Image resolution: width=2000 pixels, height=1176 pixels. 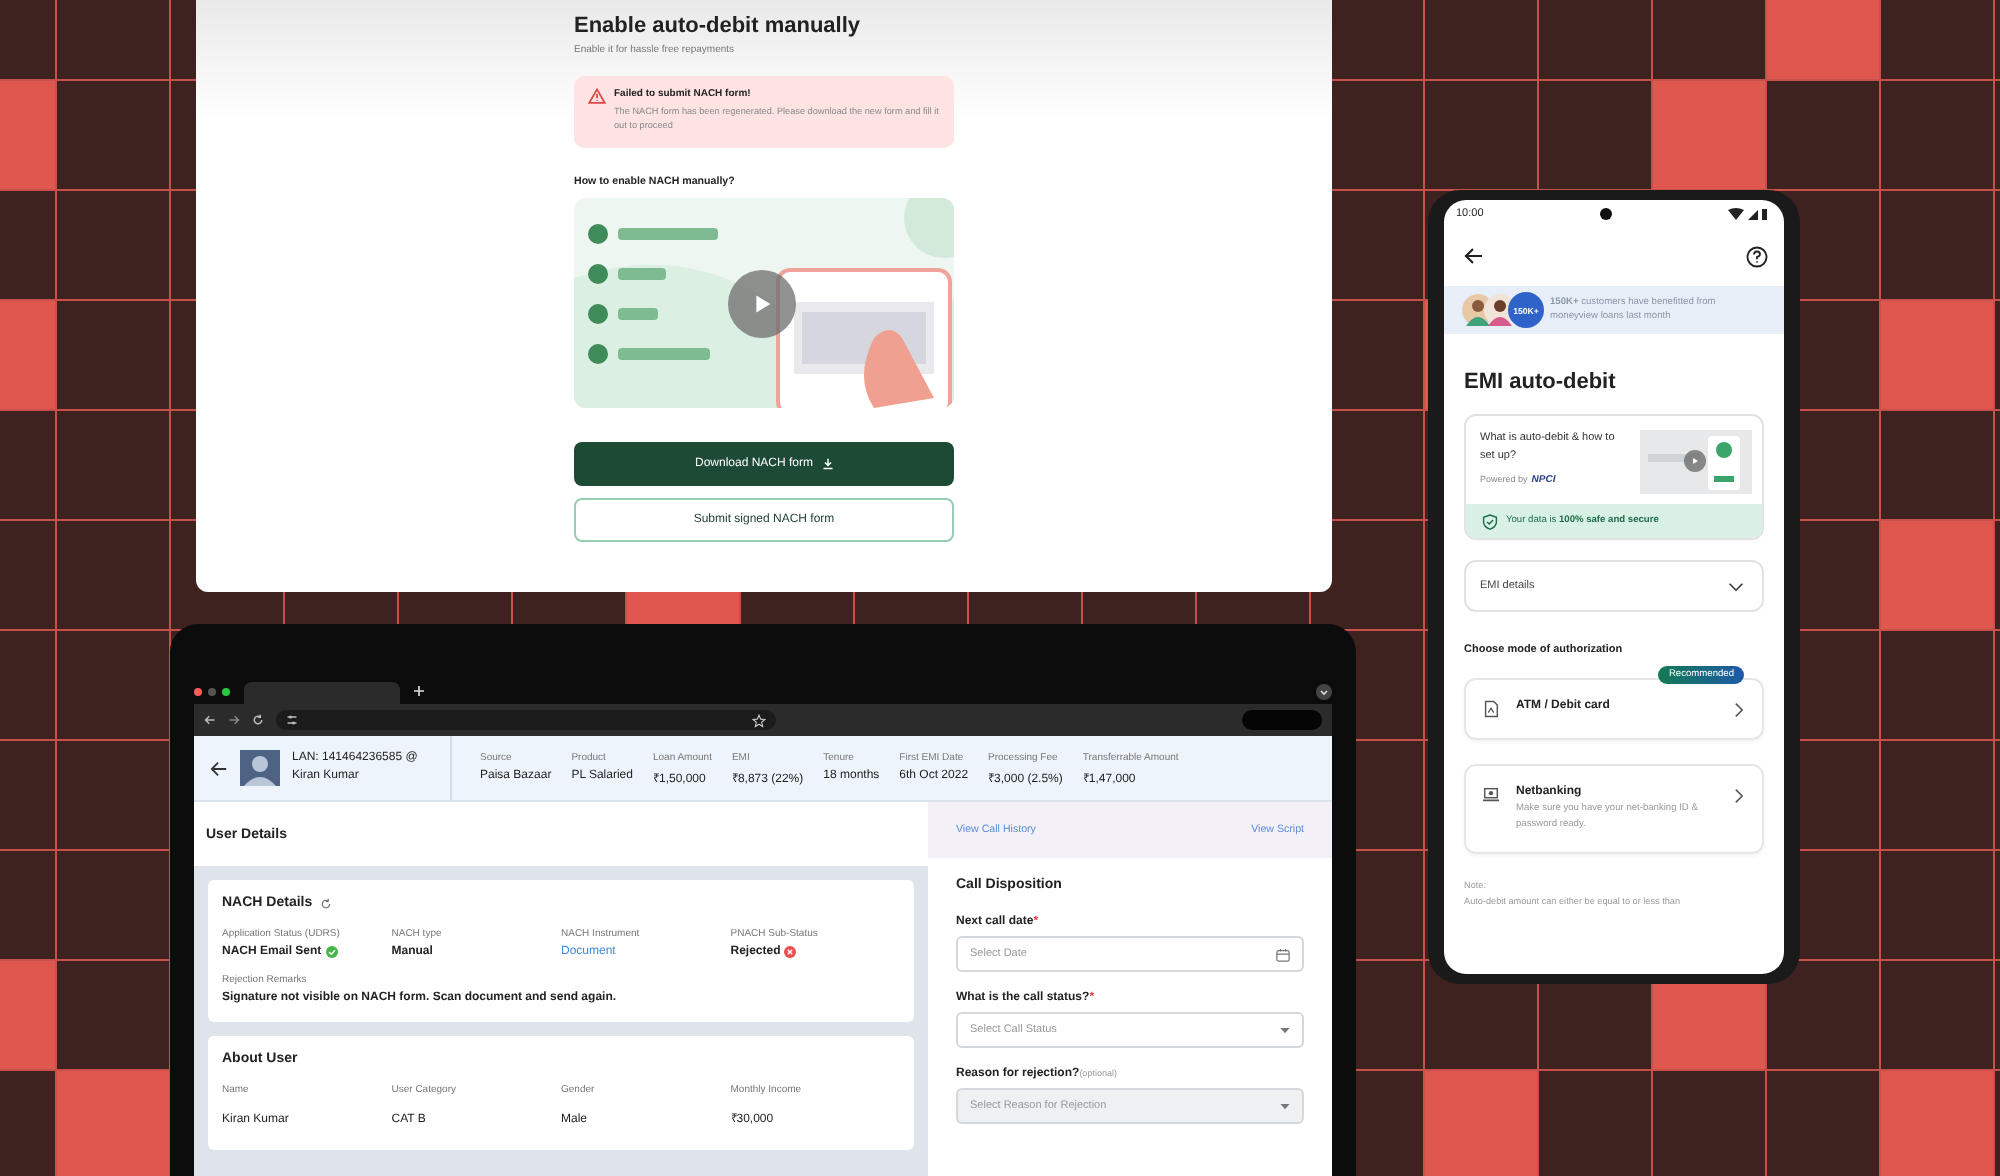 What do you see at coordinates (759, 720) in the screenshot?
I see `star-icon` at bounding box center [759, 720].